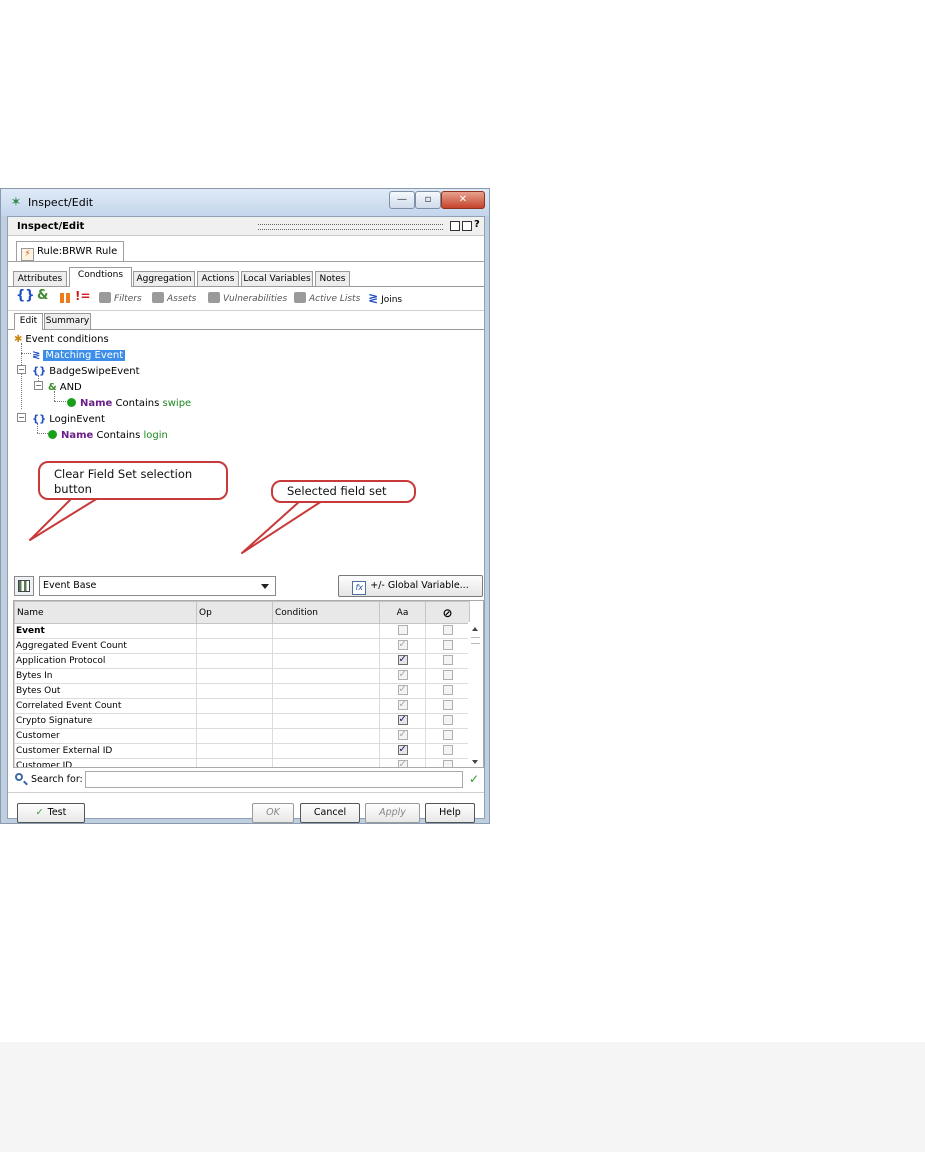 Image resolution: width=925 pixels, height=1152 pixels. I want to click on callout-pointer-clear, so click(64, 519).